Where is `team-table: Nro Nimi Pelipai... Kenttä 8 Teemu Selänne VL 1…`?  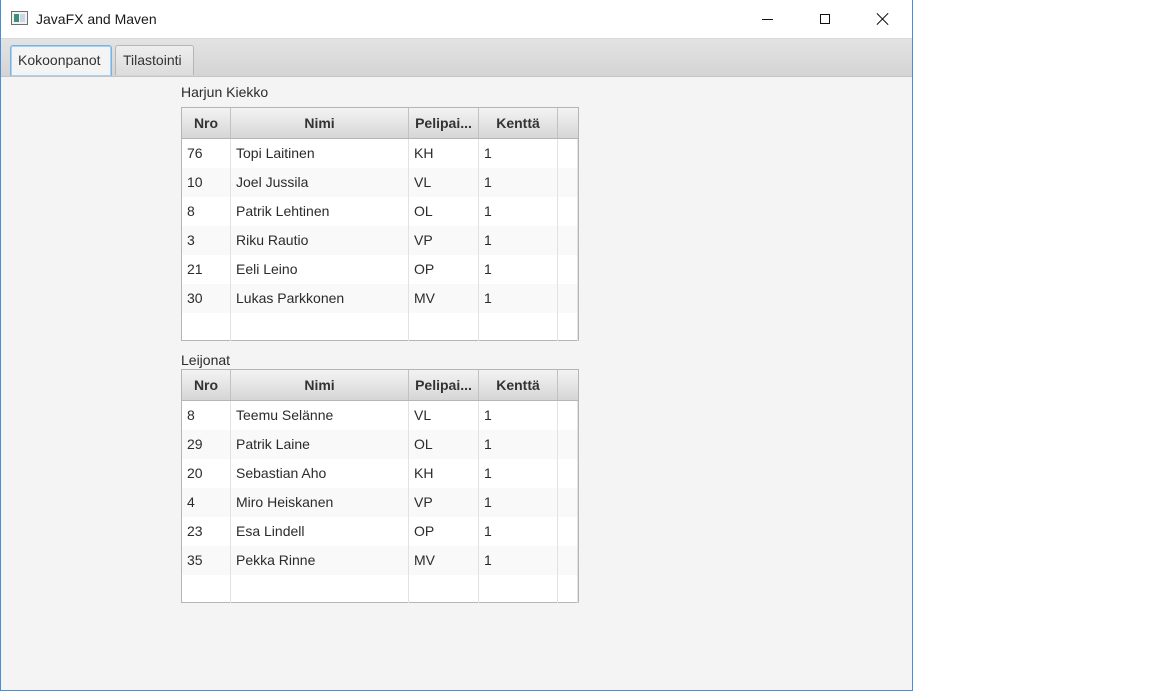 team-table: Nro Nimi Pelipai... Kenttä 8 Teemu Selänne VL 1… is located at coordinates (380, 486).